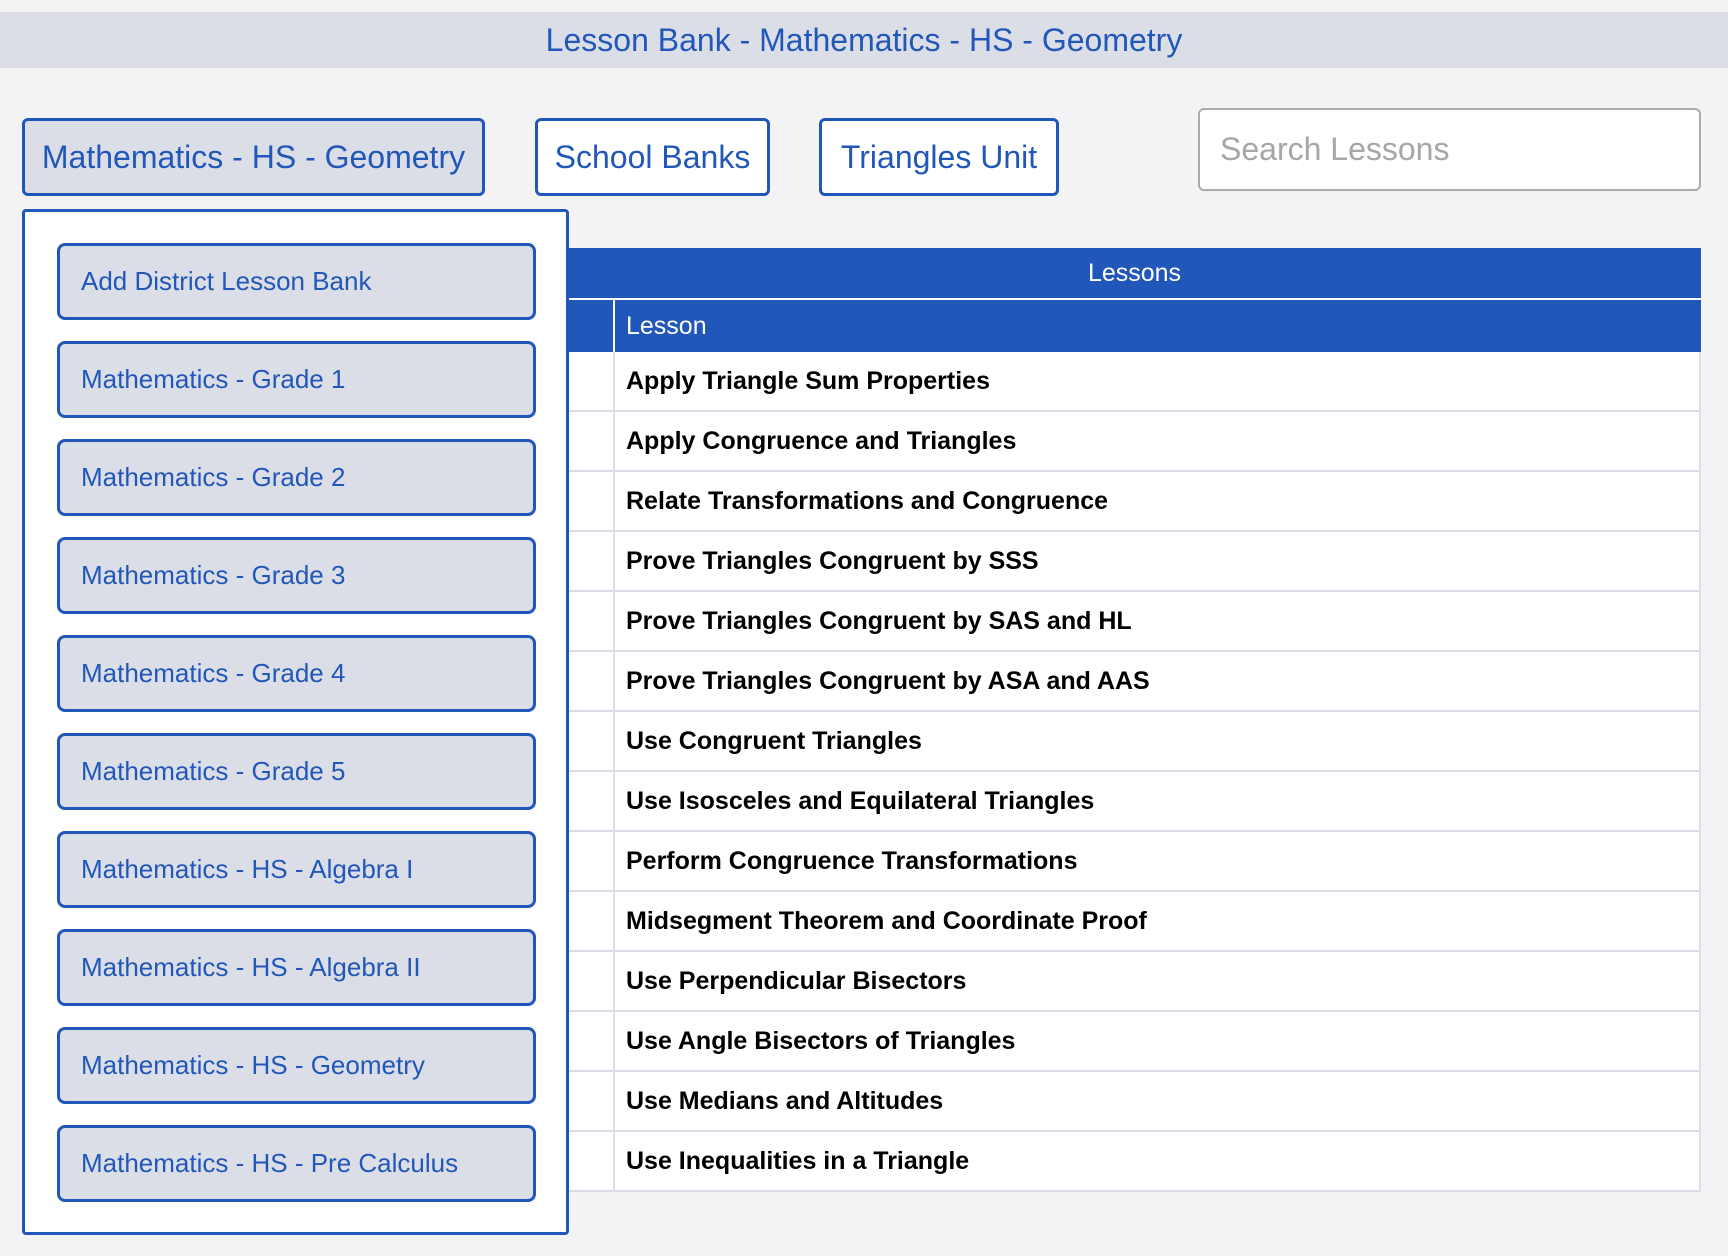  I want to click on table-row: Perform Congruence Transformations, so click(1133, 862).